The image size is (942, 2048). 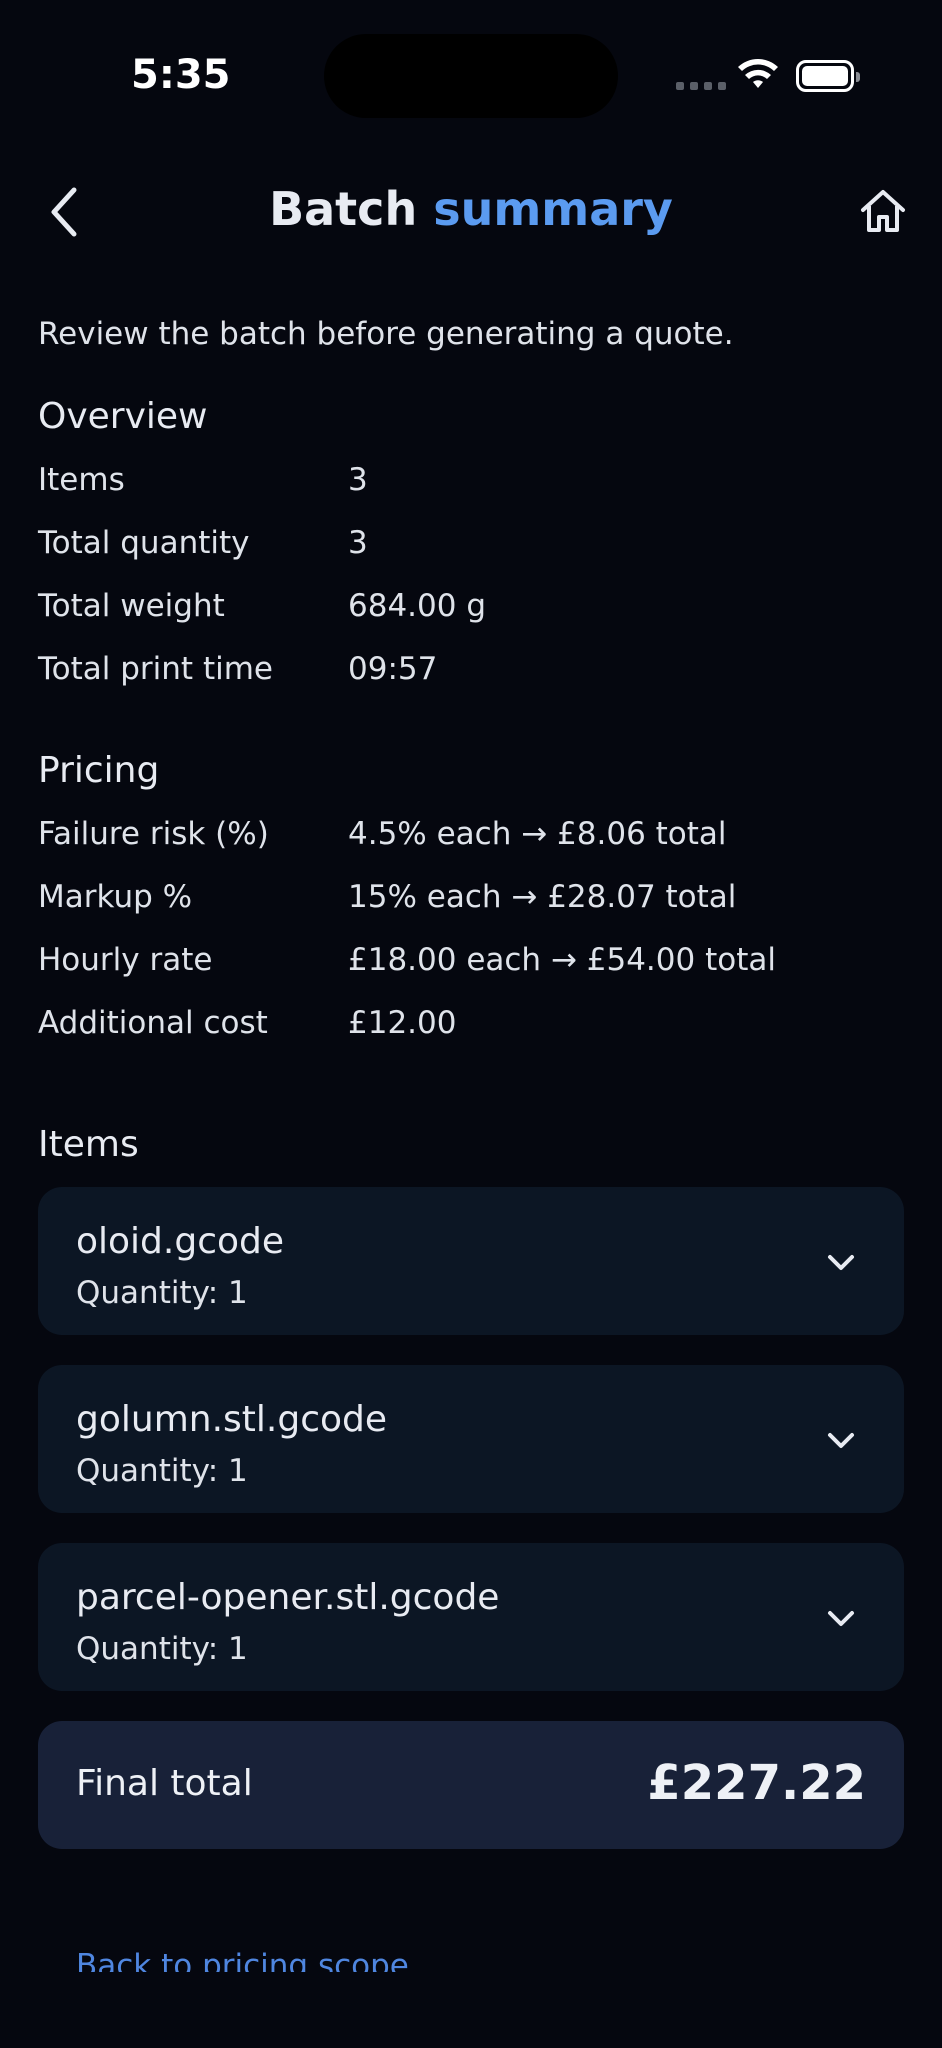 What do you see at coordinates (701, 86) in the screenshot?
I see `signal-icon` at bounding box center [701, 86].